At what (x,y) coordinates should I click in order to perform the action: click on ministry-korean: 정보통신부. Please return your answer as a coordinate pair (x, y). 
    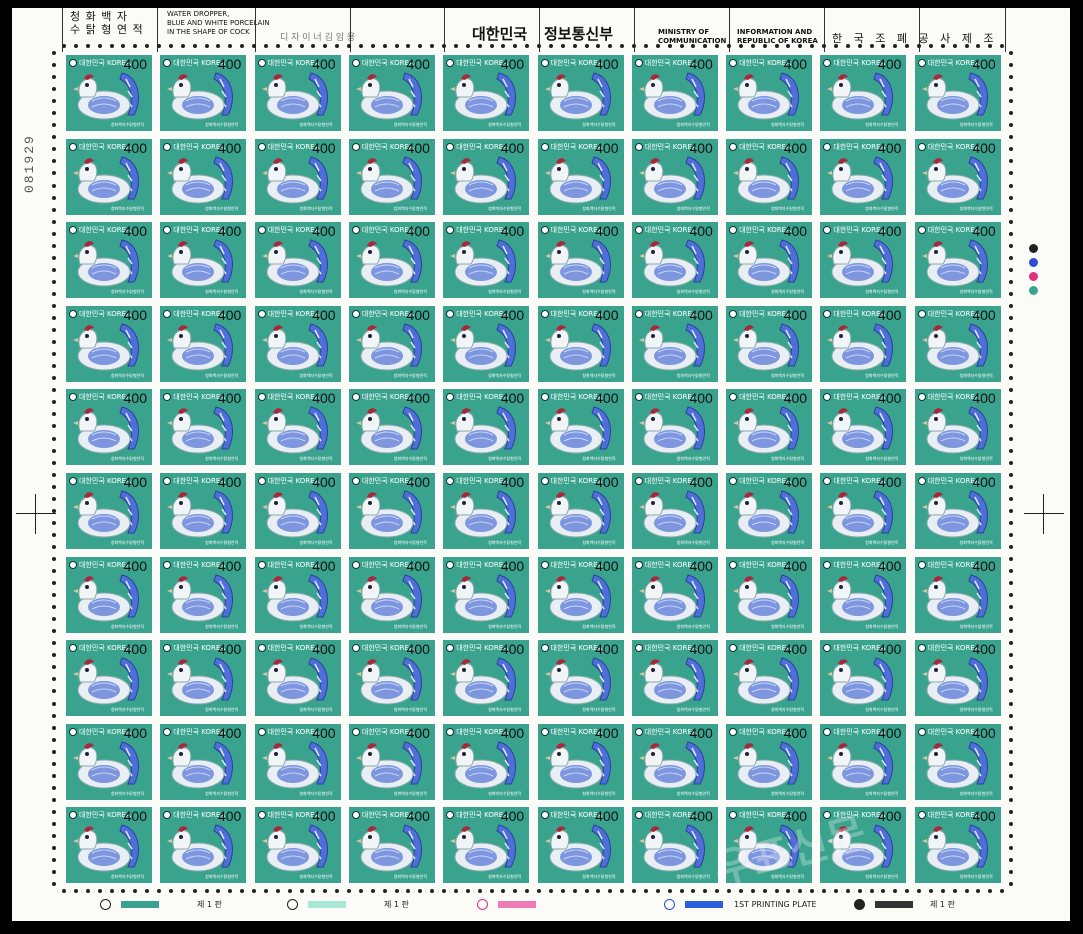
    Looking at the image, I should click on (579, 34).